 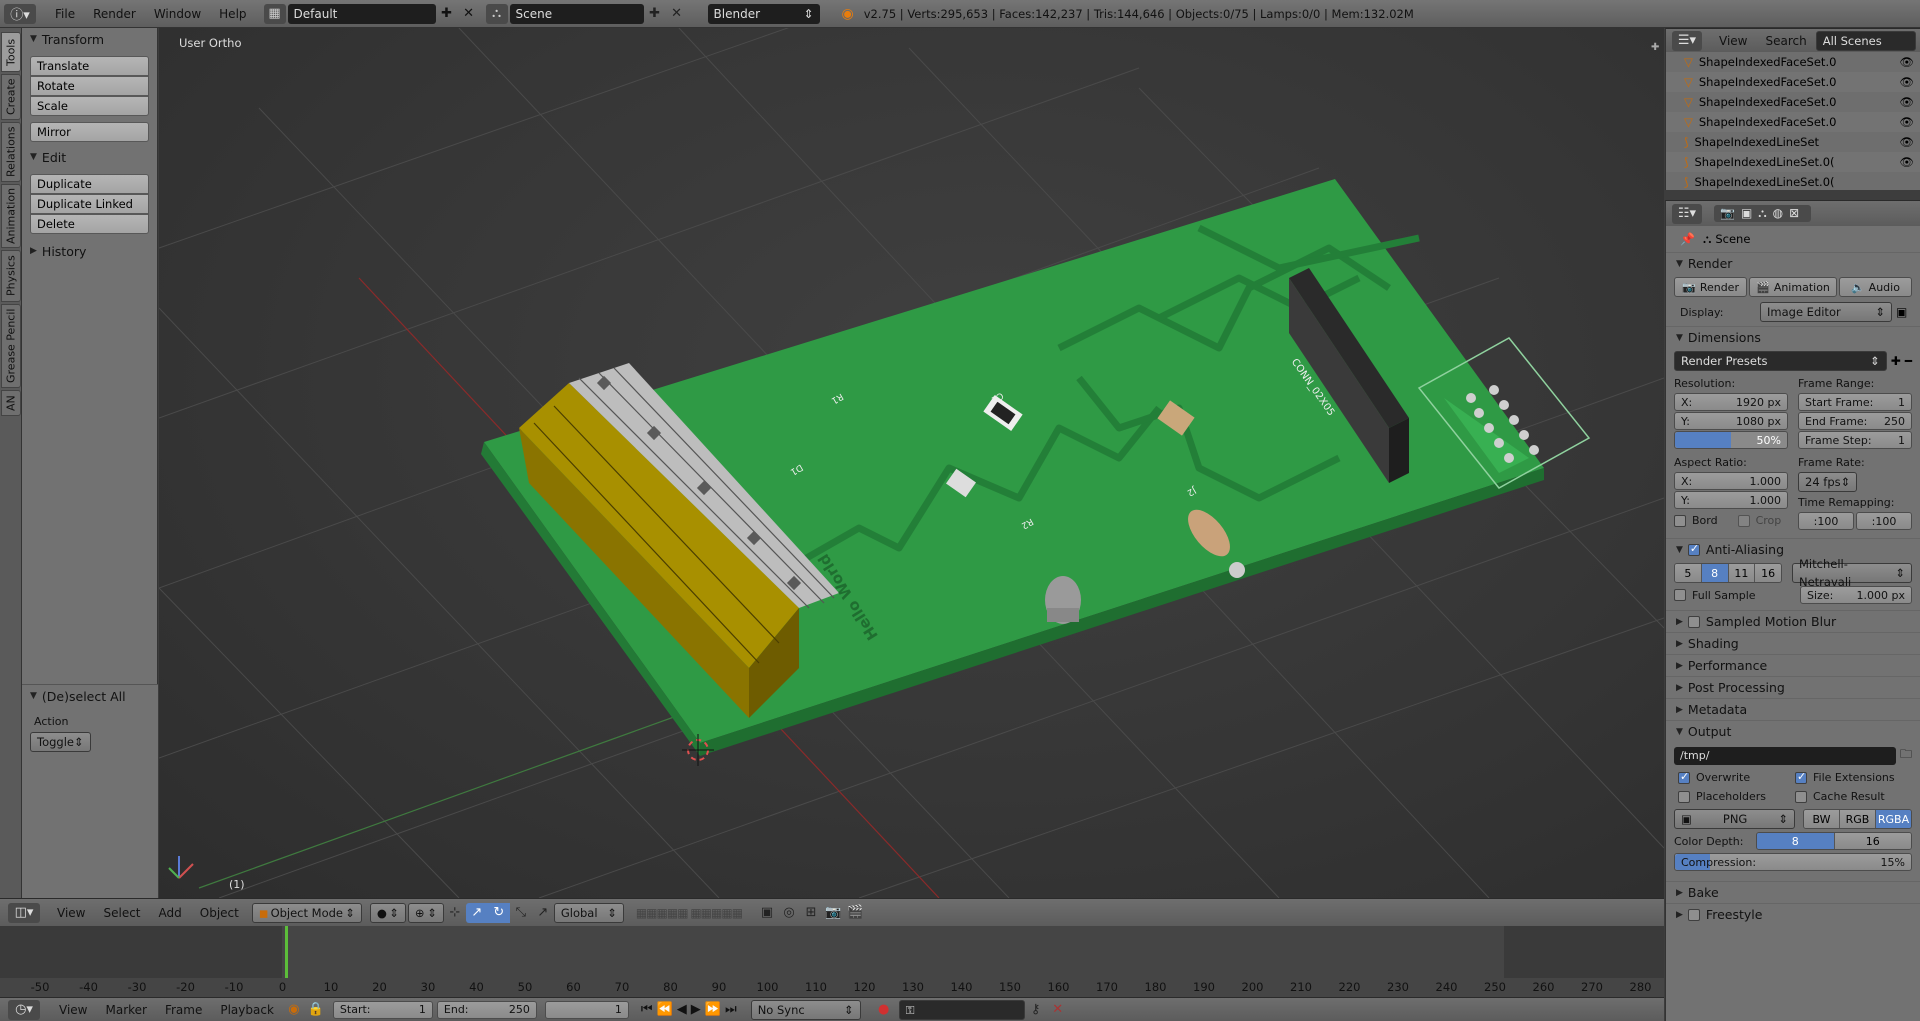 What do you see at coordinates (1780, 361) in the screenshot?
I see `render-presets-select: Render Presets ⇕` at bounding box center [1780, 361].